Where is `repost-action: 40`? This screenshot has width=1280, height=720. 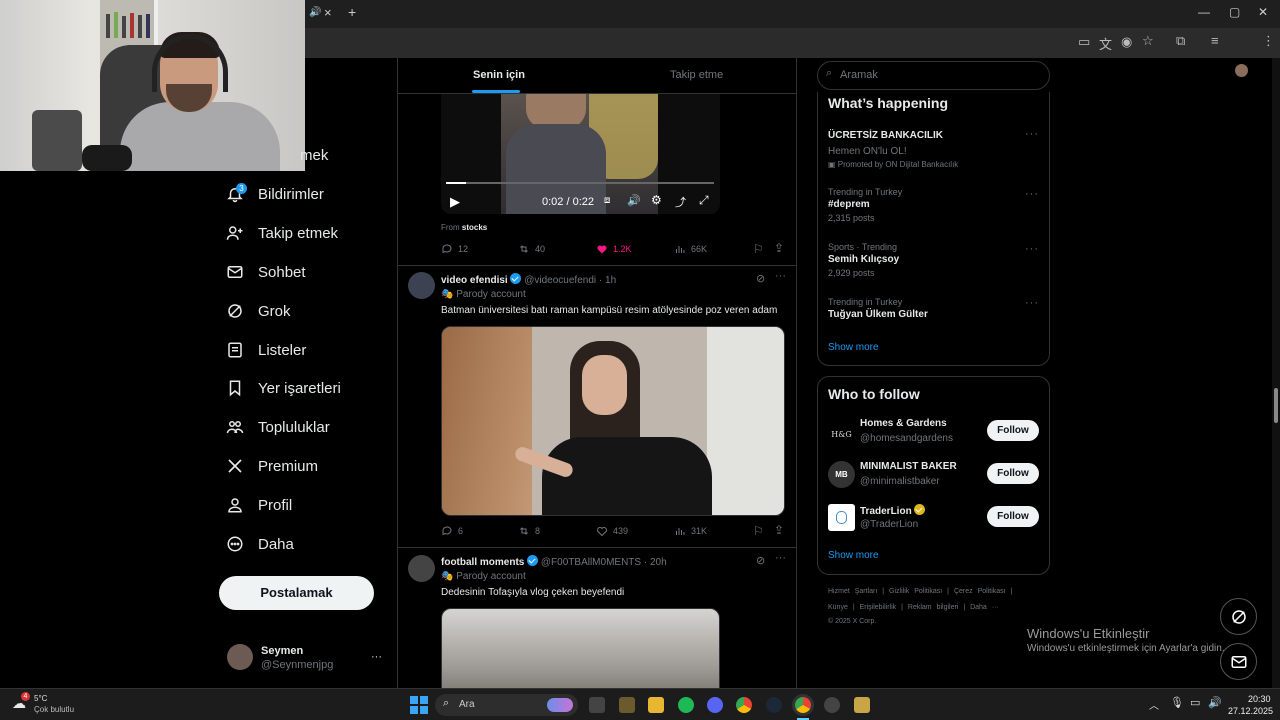 repost-action: 40 is located at coordinates (531, 249).